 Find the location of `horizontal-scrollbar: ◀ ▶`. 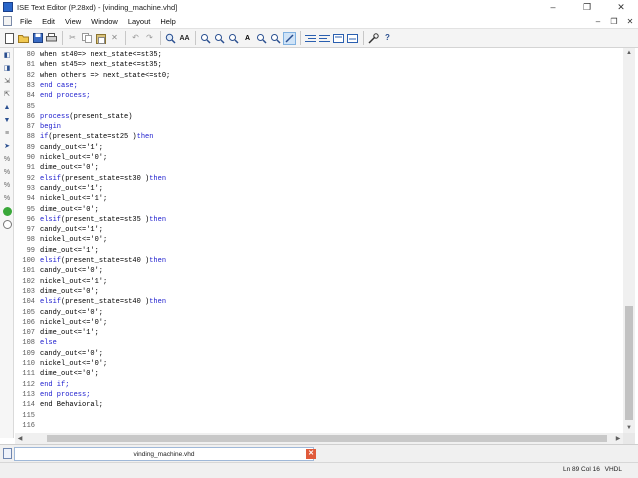

horizontal-scrollbar: ◀ ▶ is located at coordinates (319, 438).